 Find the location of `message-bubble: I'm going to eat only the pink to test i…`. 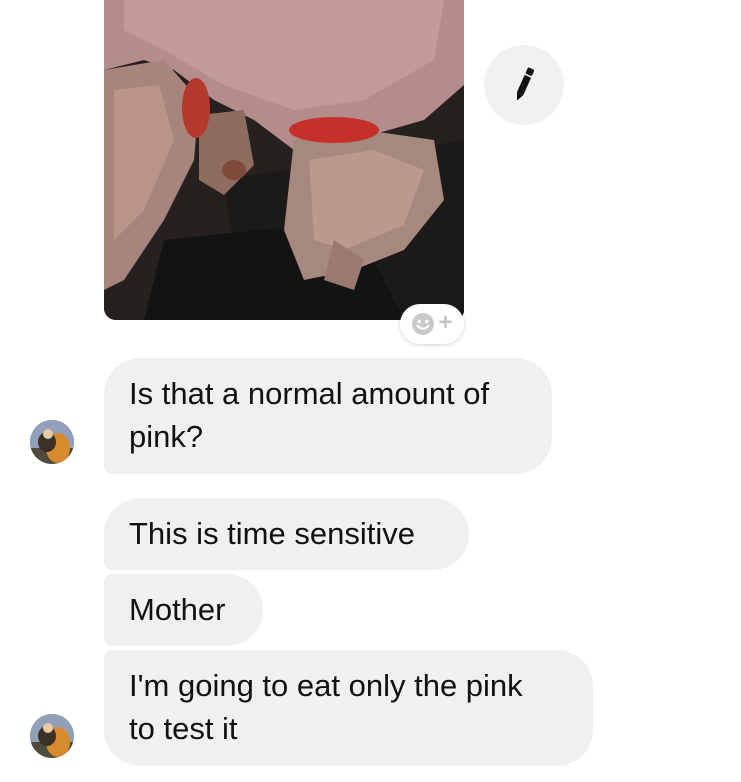

message-bubble: I'm going to eat only the pink to test i… is located at coordinates (348, 708).